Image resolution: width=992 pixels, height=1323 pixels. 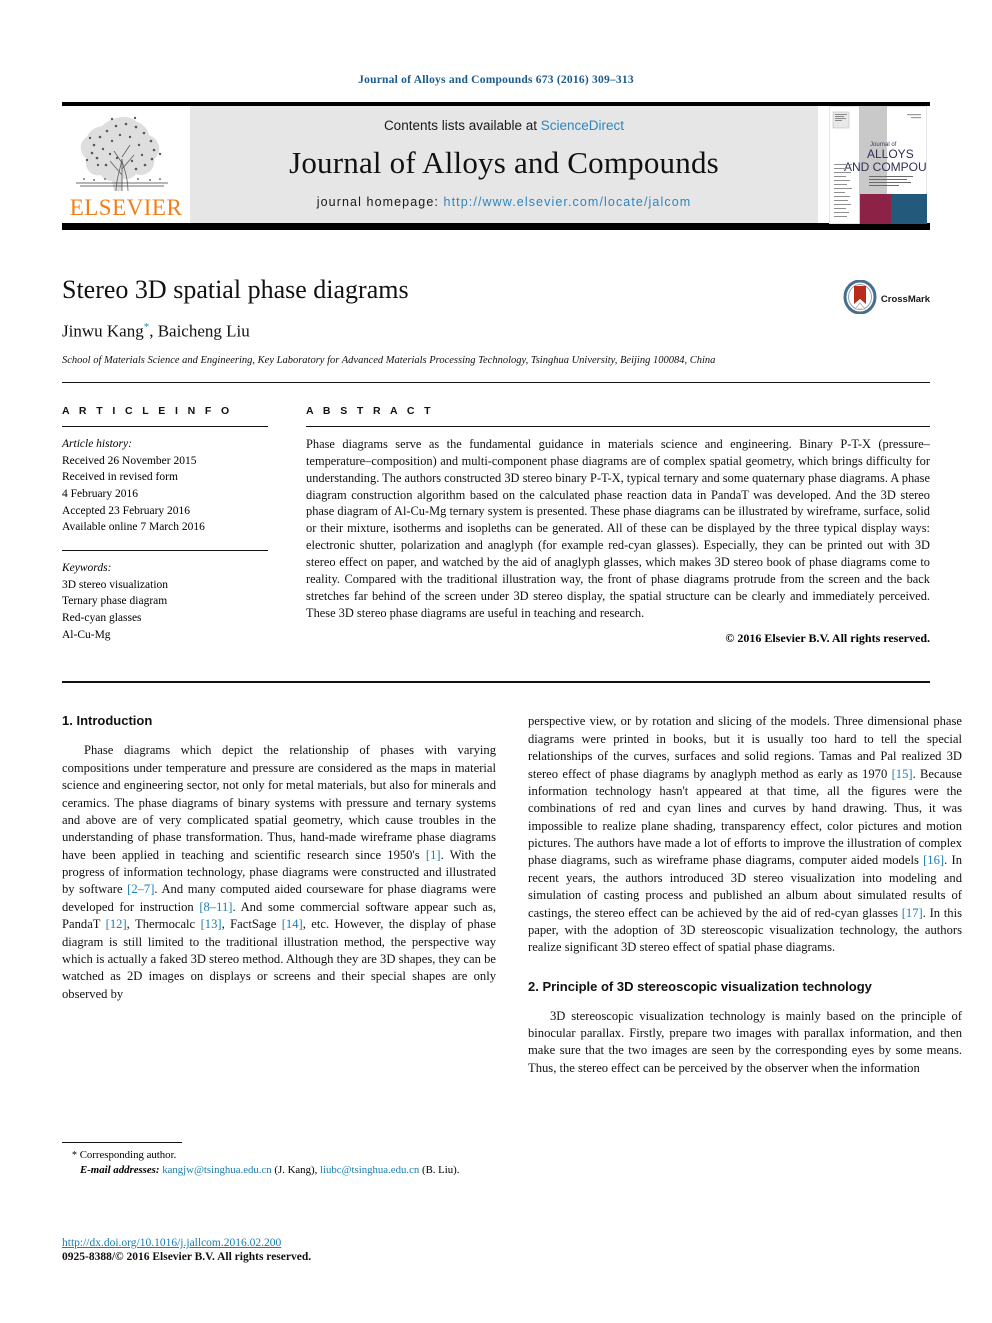 What do you see at coordinates (97, 444) in the screenshot?
I see `article-history-label: Article history:` at bounding box center [97, 444].